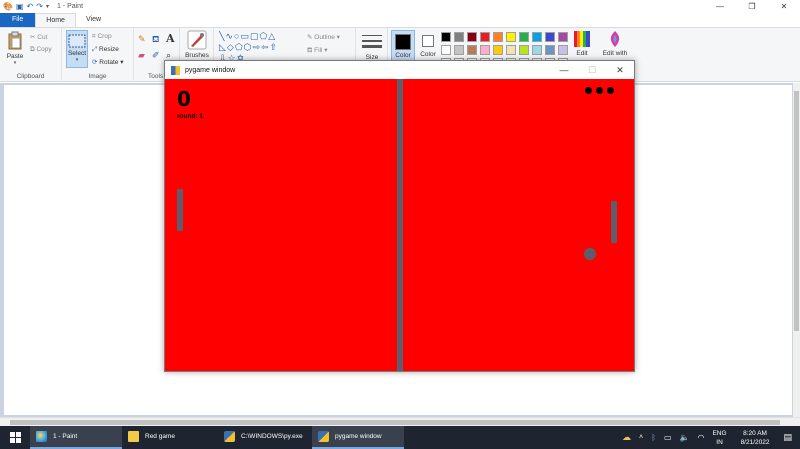 The image size is (800, 449). What do you see at coordinates (752, 6) in the screenshot?
I see `maximize-button: ❐` at bounding box center [752, 6].